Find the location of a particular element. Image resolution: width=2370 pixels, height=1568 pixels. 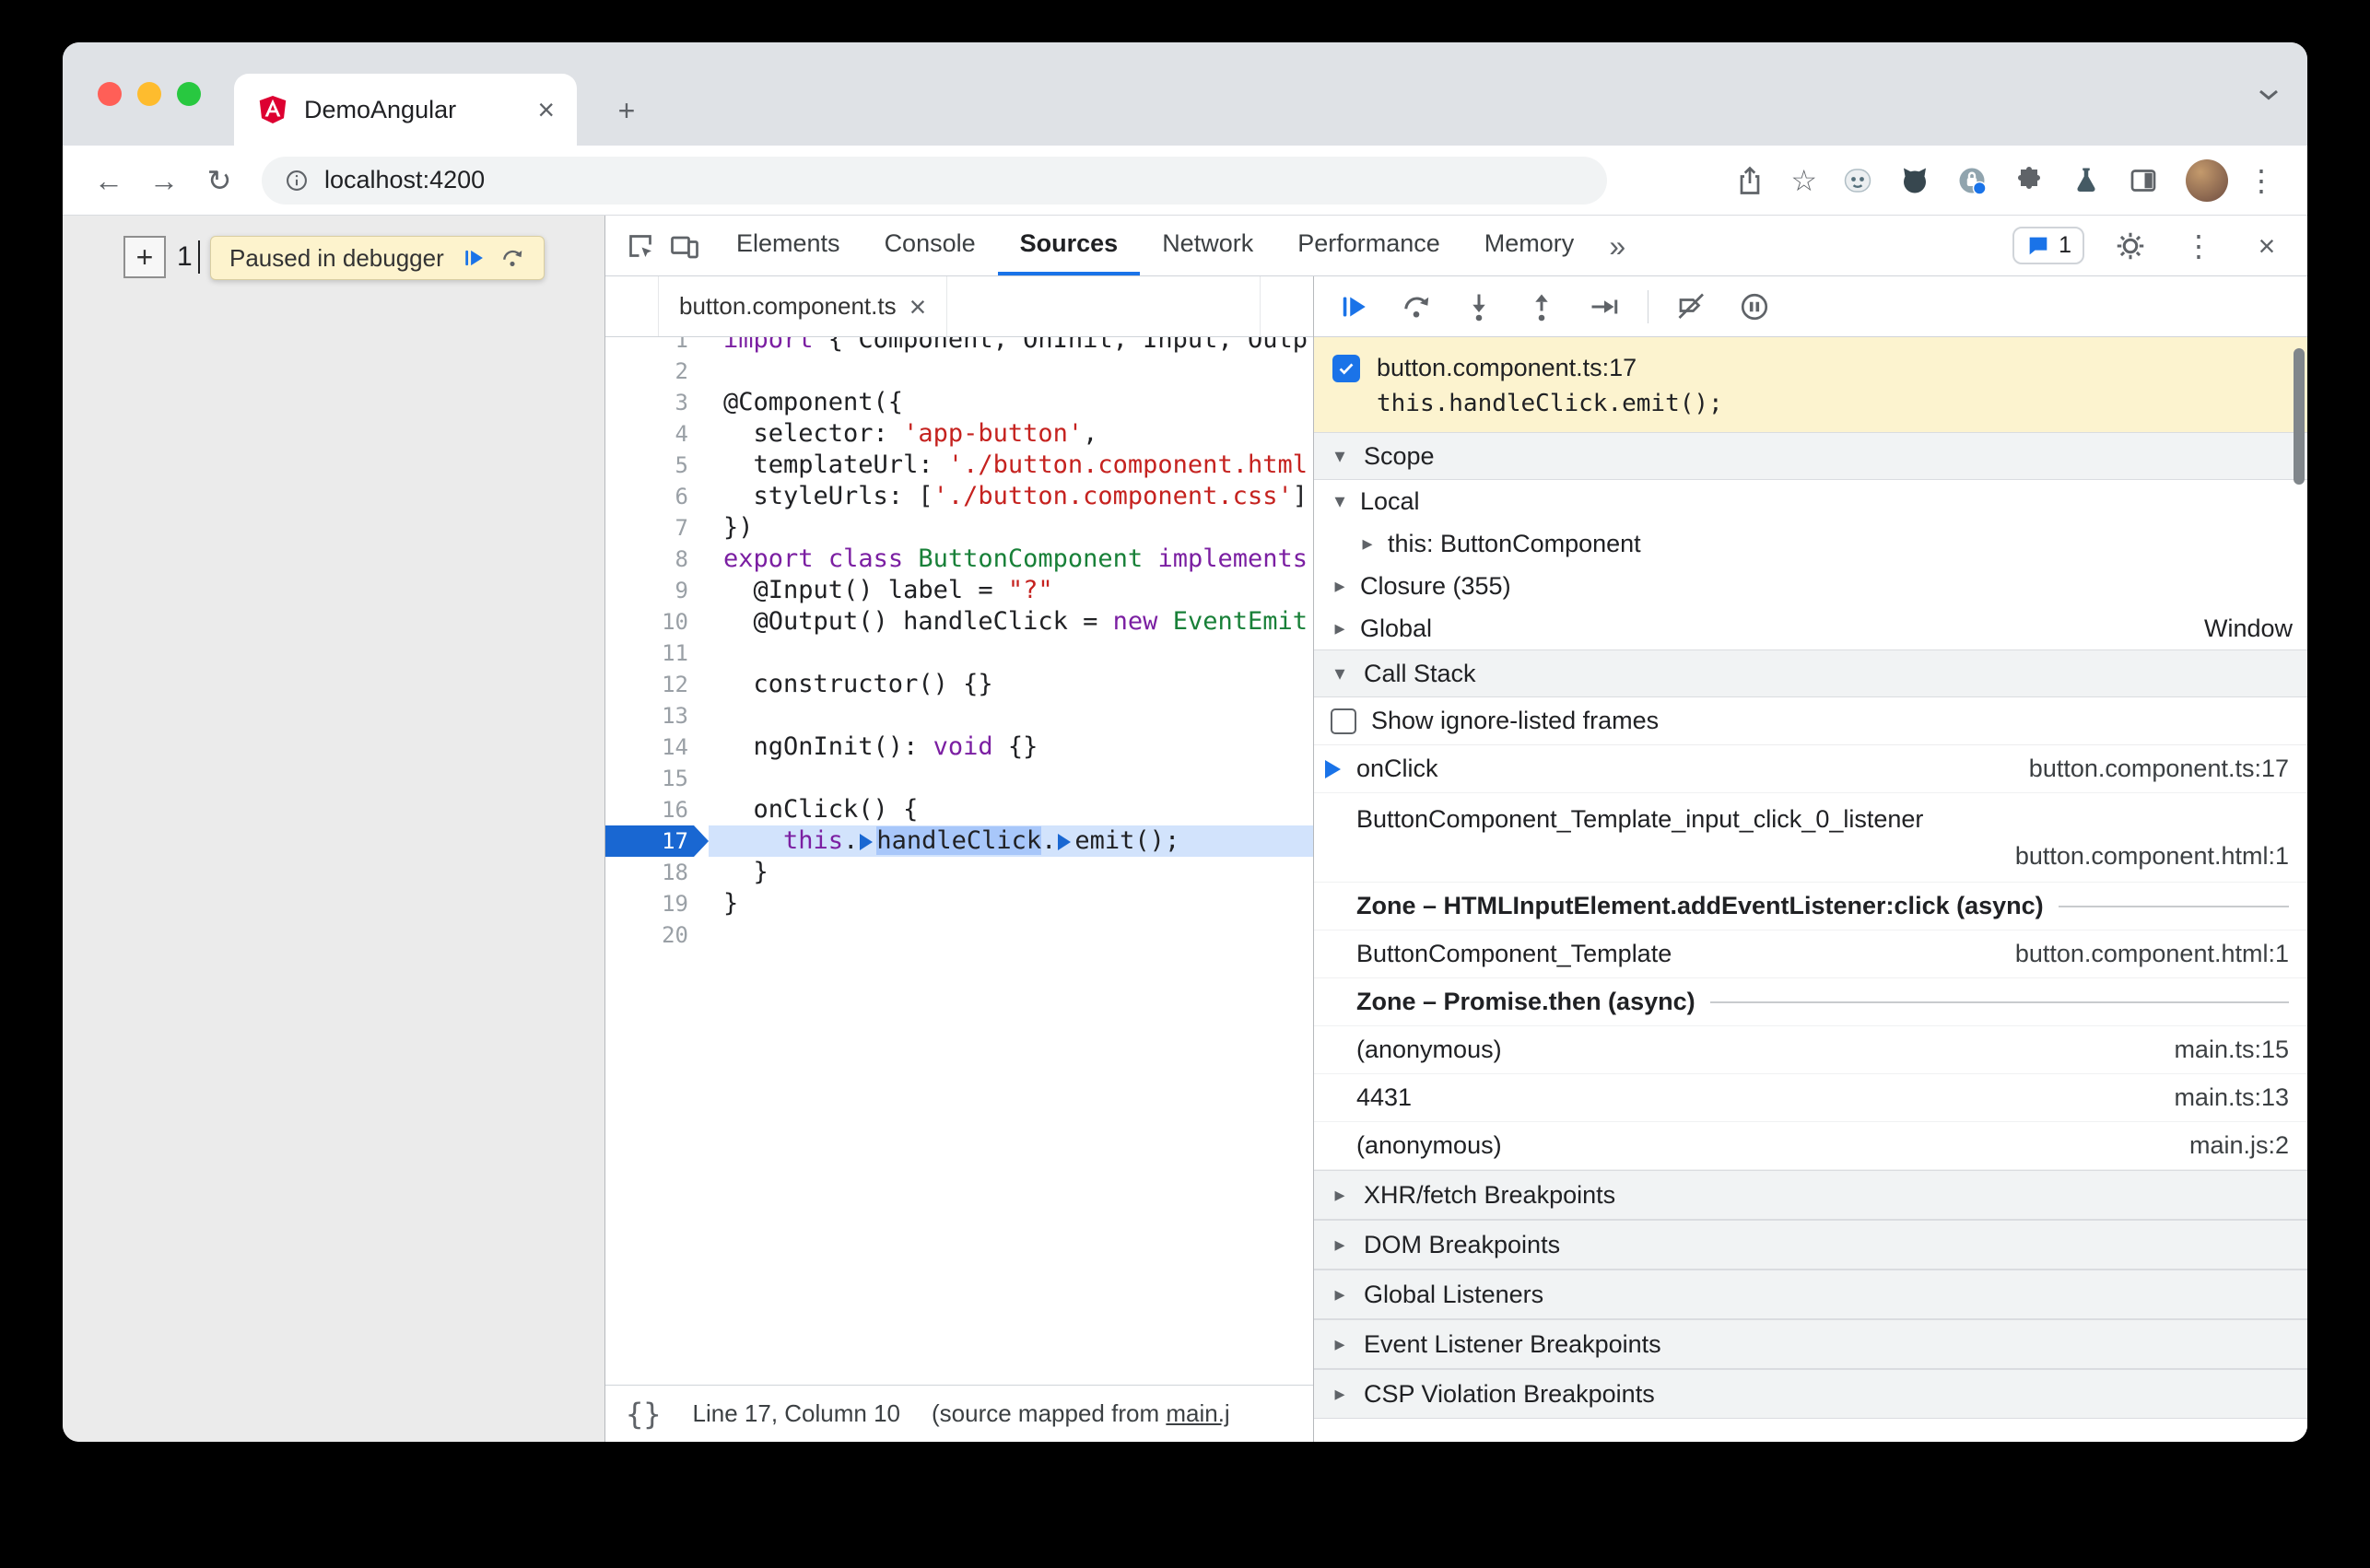

scope-section-header: ▾ Scope is located at coordinates (1810, 456).